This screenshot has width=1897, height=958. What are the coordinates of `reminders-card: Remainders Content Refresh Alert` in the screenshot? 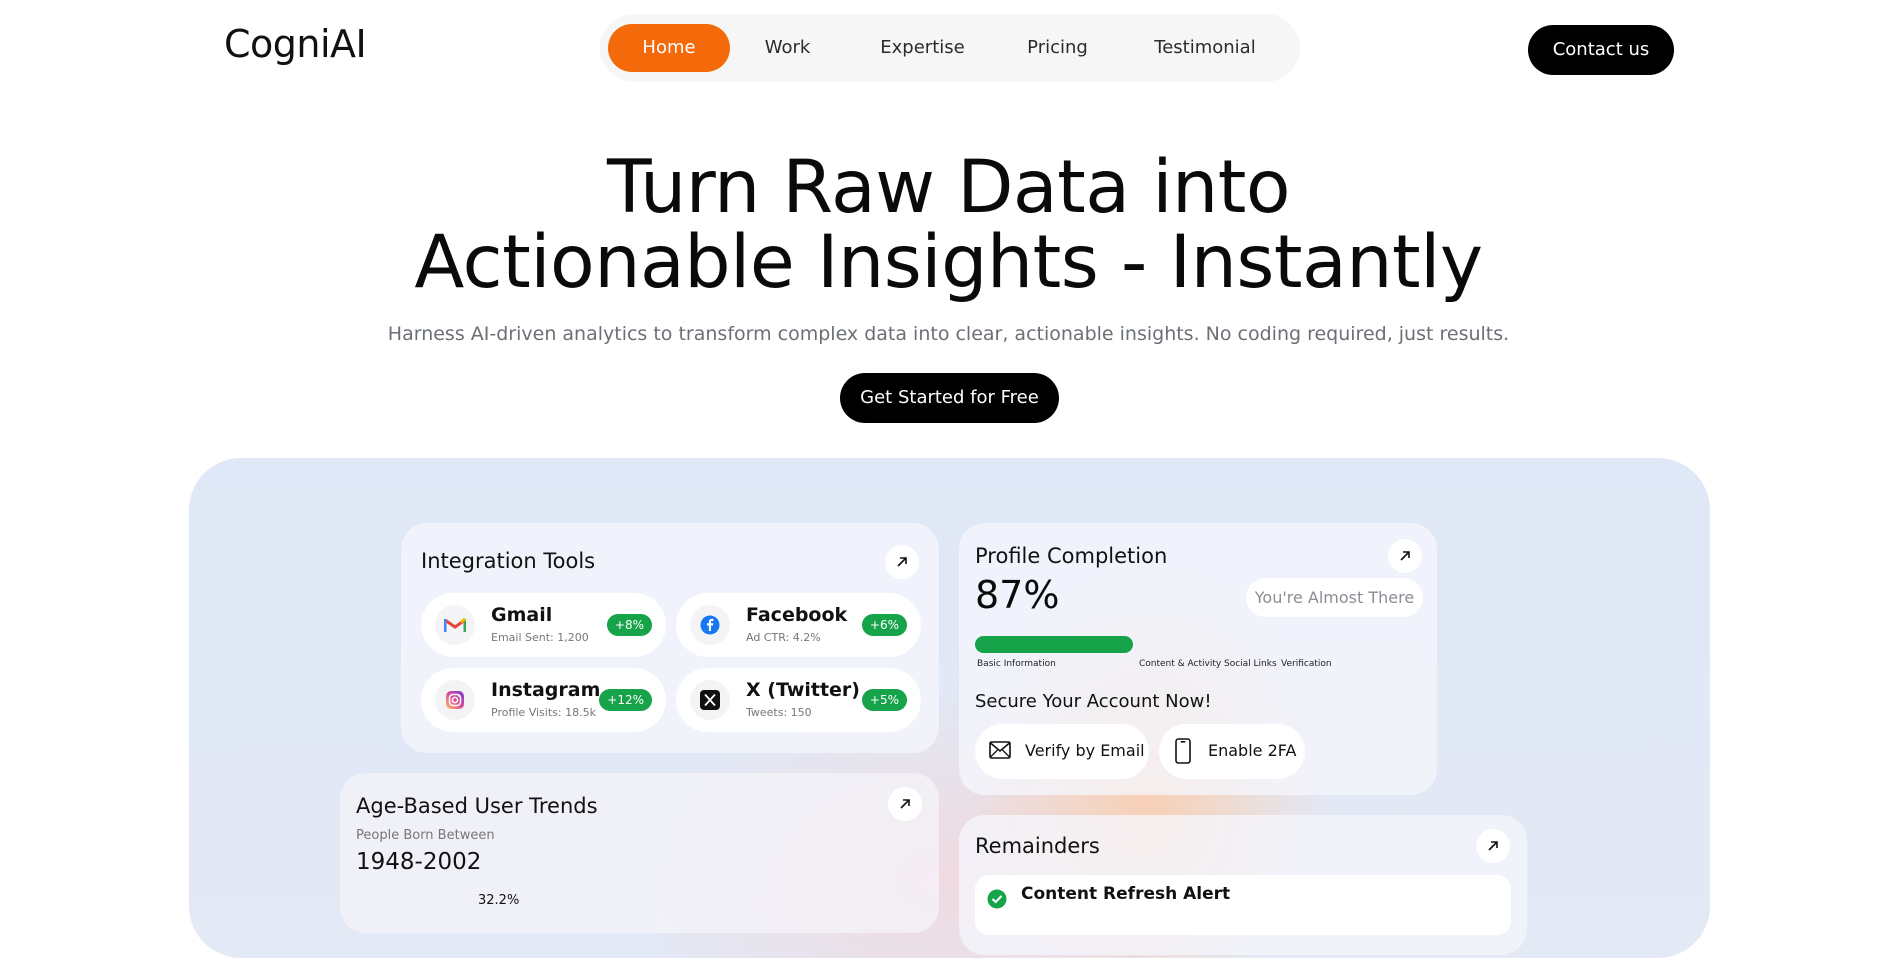 It's located at (1243, 885).